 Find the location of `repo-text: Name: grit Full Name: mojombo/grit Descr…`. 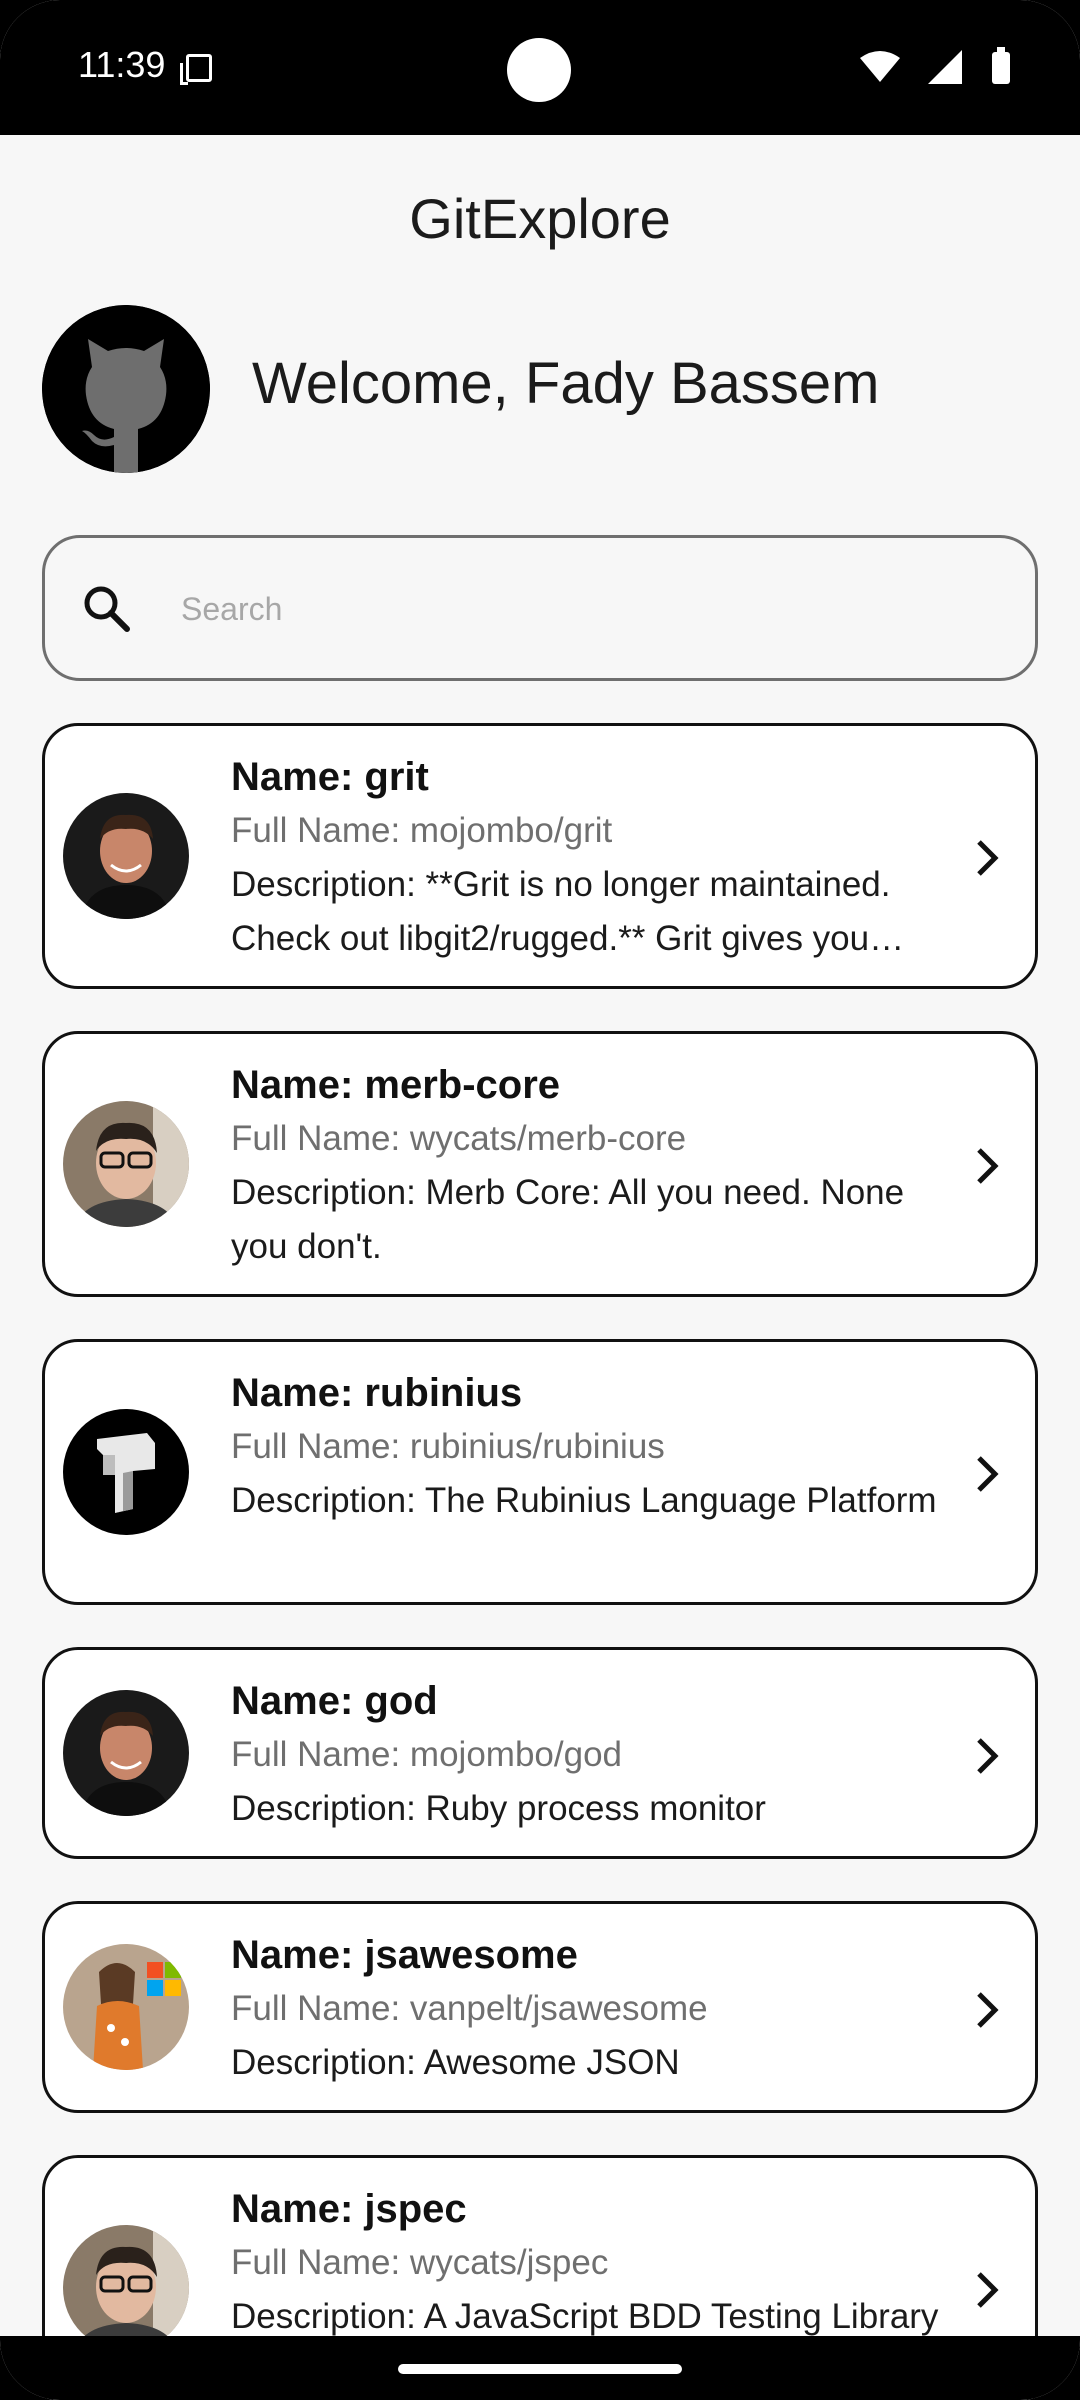

repo-text: Name: grit Full Name: mojombo/grit Descr… is located at coordinates (591, 858).